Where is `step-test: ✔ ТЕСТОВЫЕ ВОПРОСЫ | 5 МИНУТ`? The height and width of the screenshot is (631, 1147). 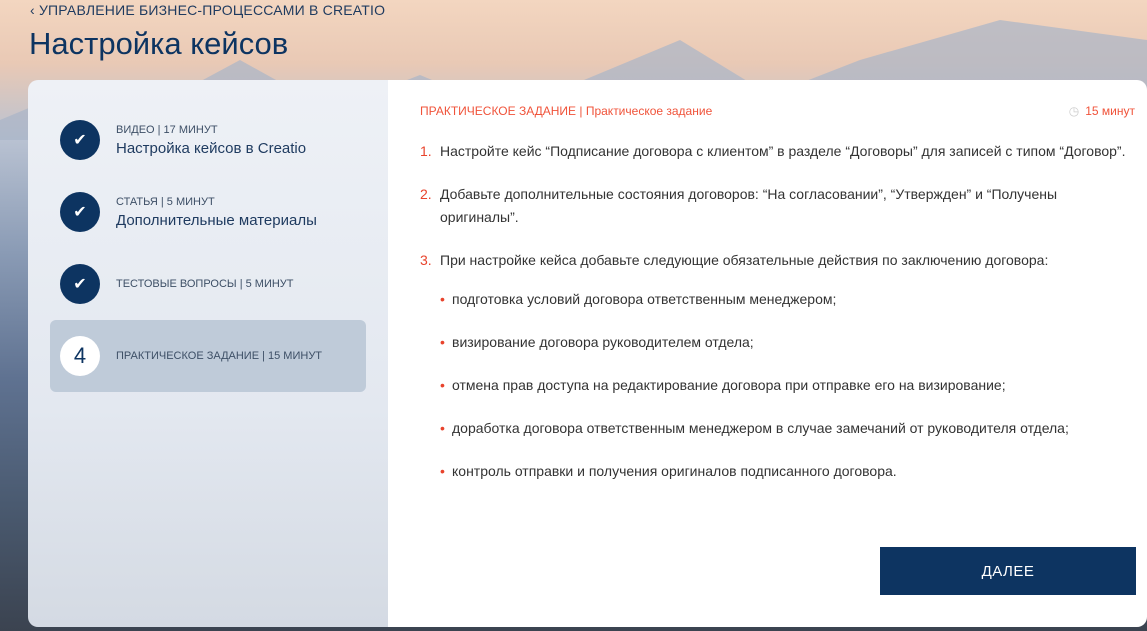
step-test: ✔ ТЕСТОВЫЕ ВОПРОСЫ | 5 МИНУТ is located at coordinates (208, 284).